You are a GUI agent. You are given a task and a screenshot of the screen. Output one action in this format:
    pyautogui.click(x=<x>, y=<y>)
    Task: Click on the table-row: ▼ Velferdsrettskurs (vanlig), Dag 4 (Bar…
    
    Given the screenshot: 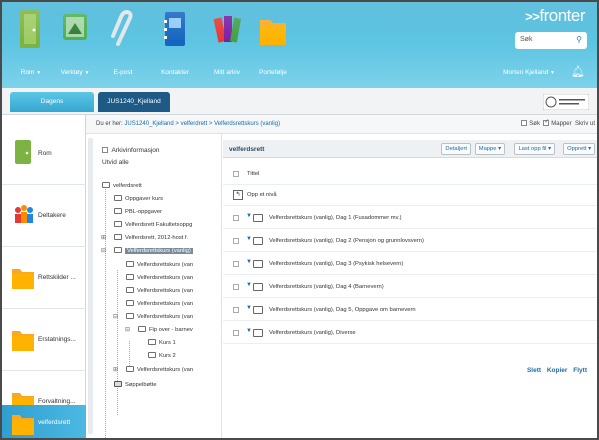 What is the action you would take?
    pyautogui.click(x=410, y=287)
    